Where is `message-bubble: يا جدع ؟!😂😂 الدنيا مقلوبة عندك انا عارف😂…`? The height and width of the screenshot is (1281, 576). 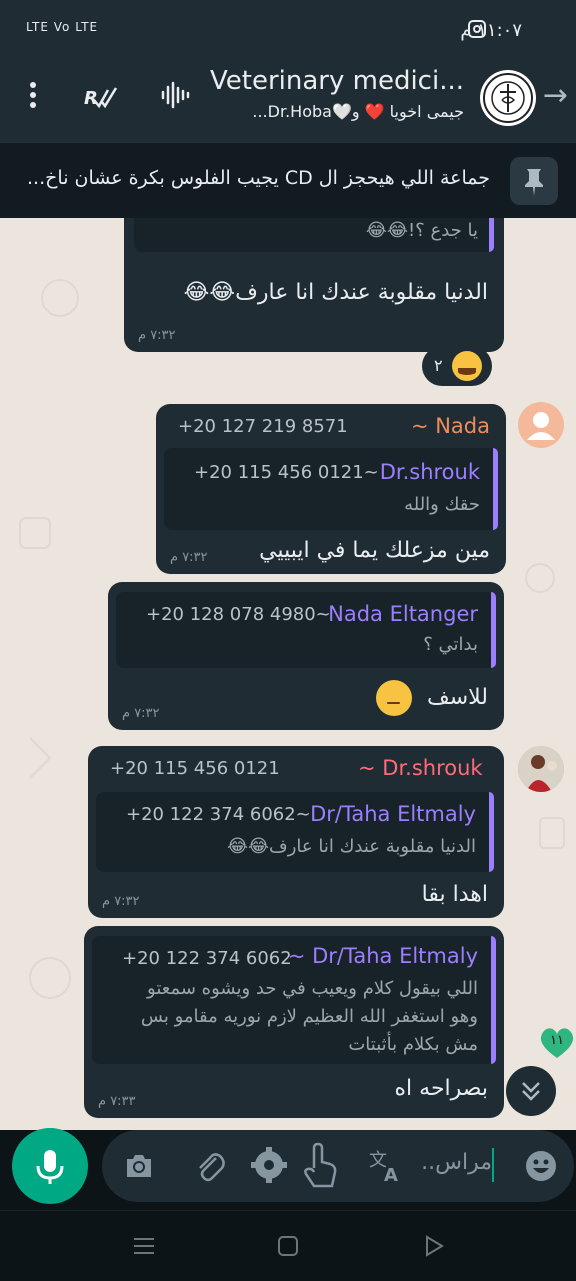
message-bubble: يا جدع ؟!😂😂 الدنيا مقلوبة عندك انا عارف😂… is located at coordinates (314, 285).